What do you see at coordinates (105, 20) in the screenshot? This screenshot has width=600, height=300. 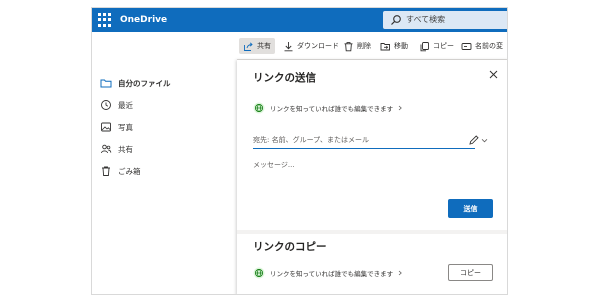 I see `app-launcher-icon` at bounding box center [105, 20].